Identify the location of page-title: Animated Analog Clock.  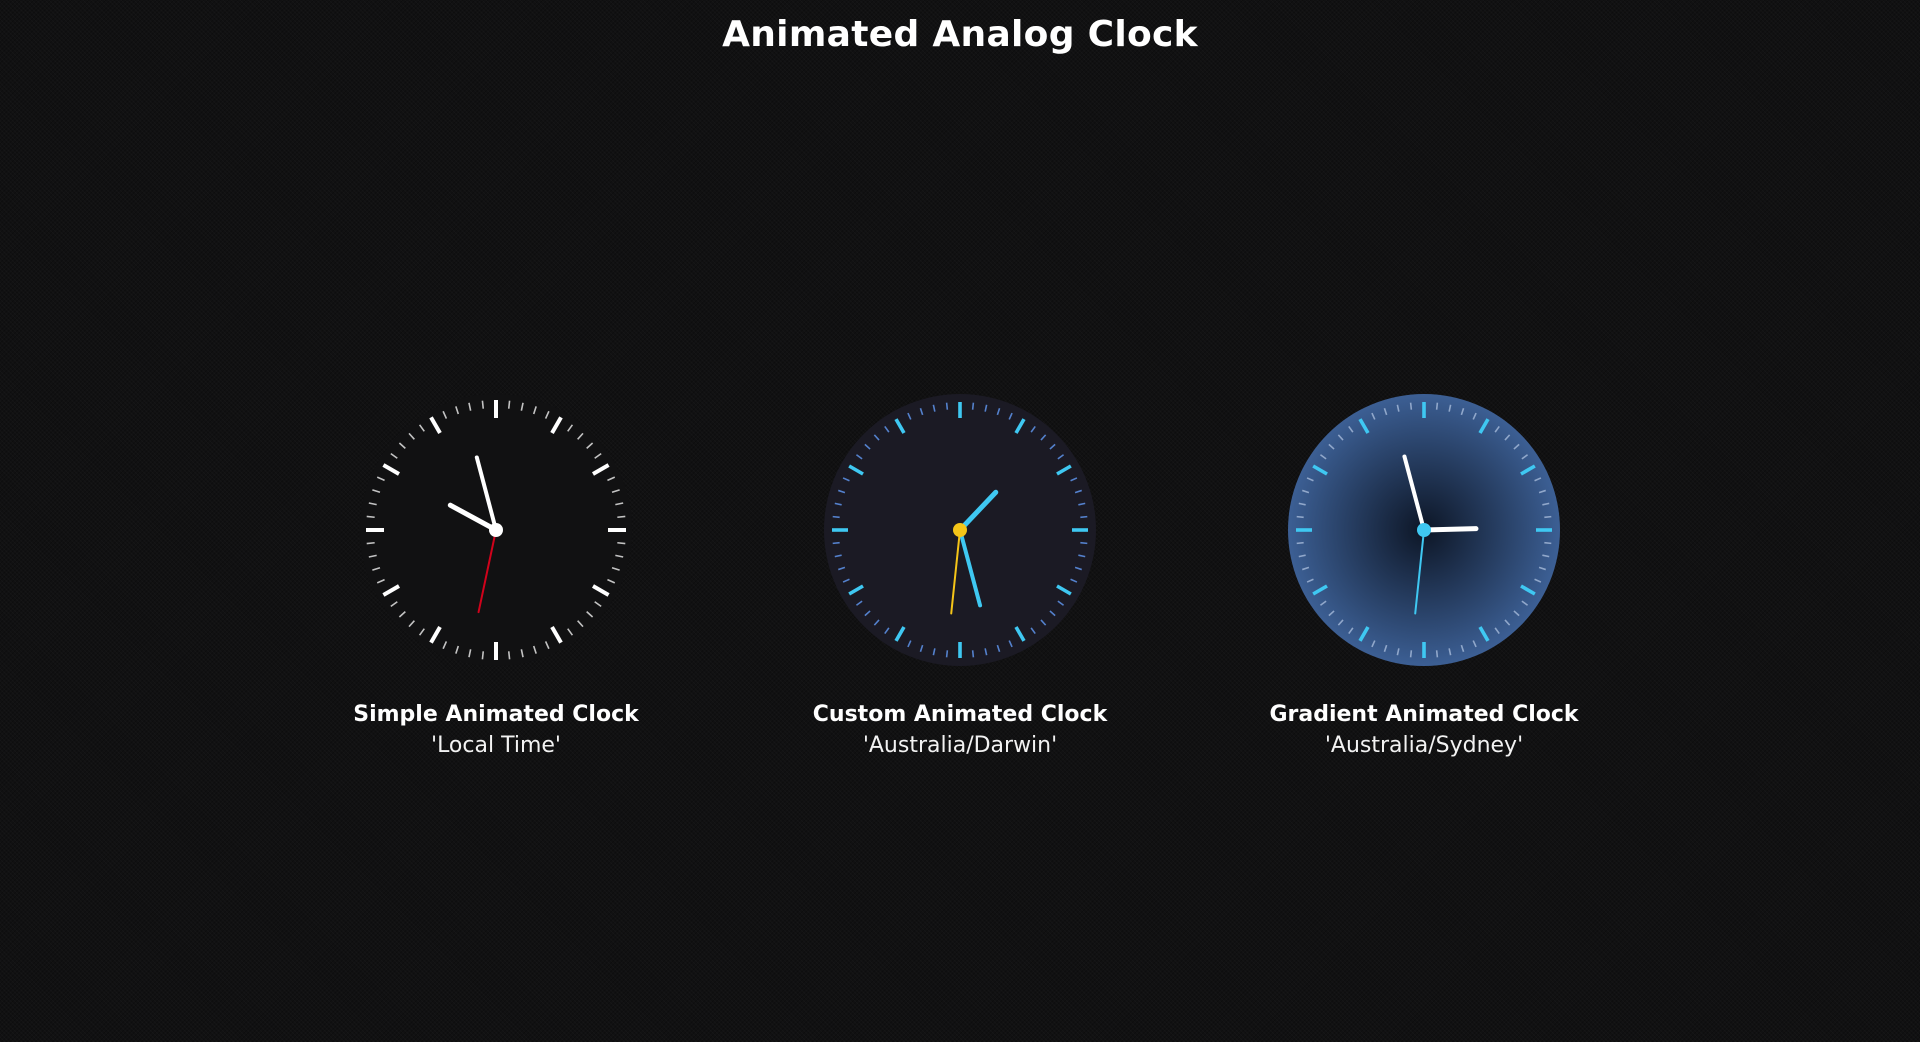
(960, 34).